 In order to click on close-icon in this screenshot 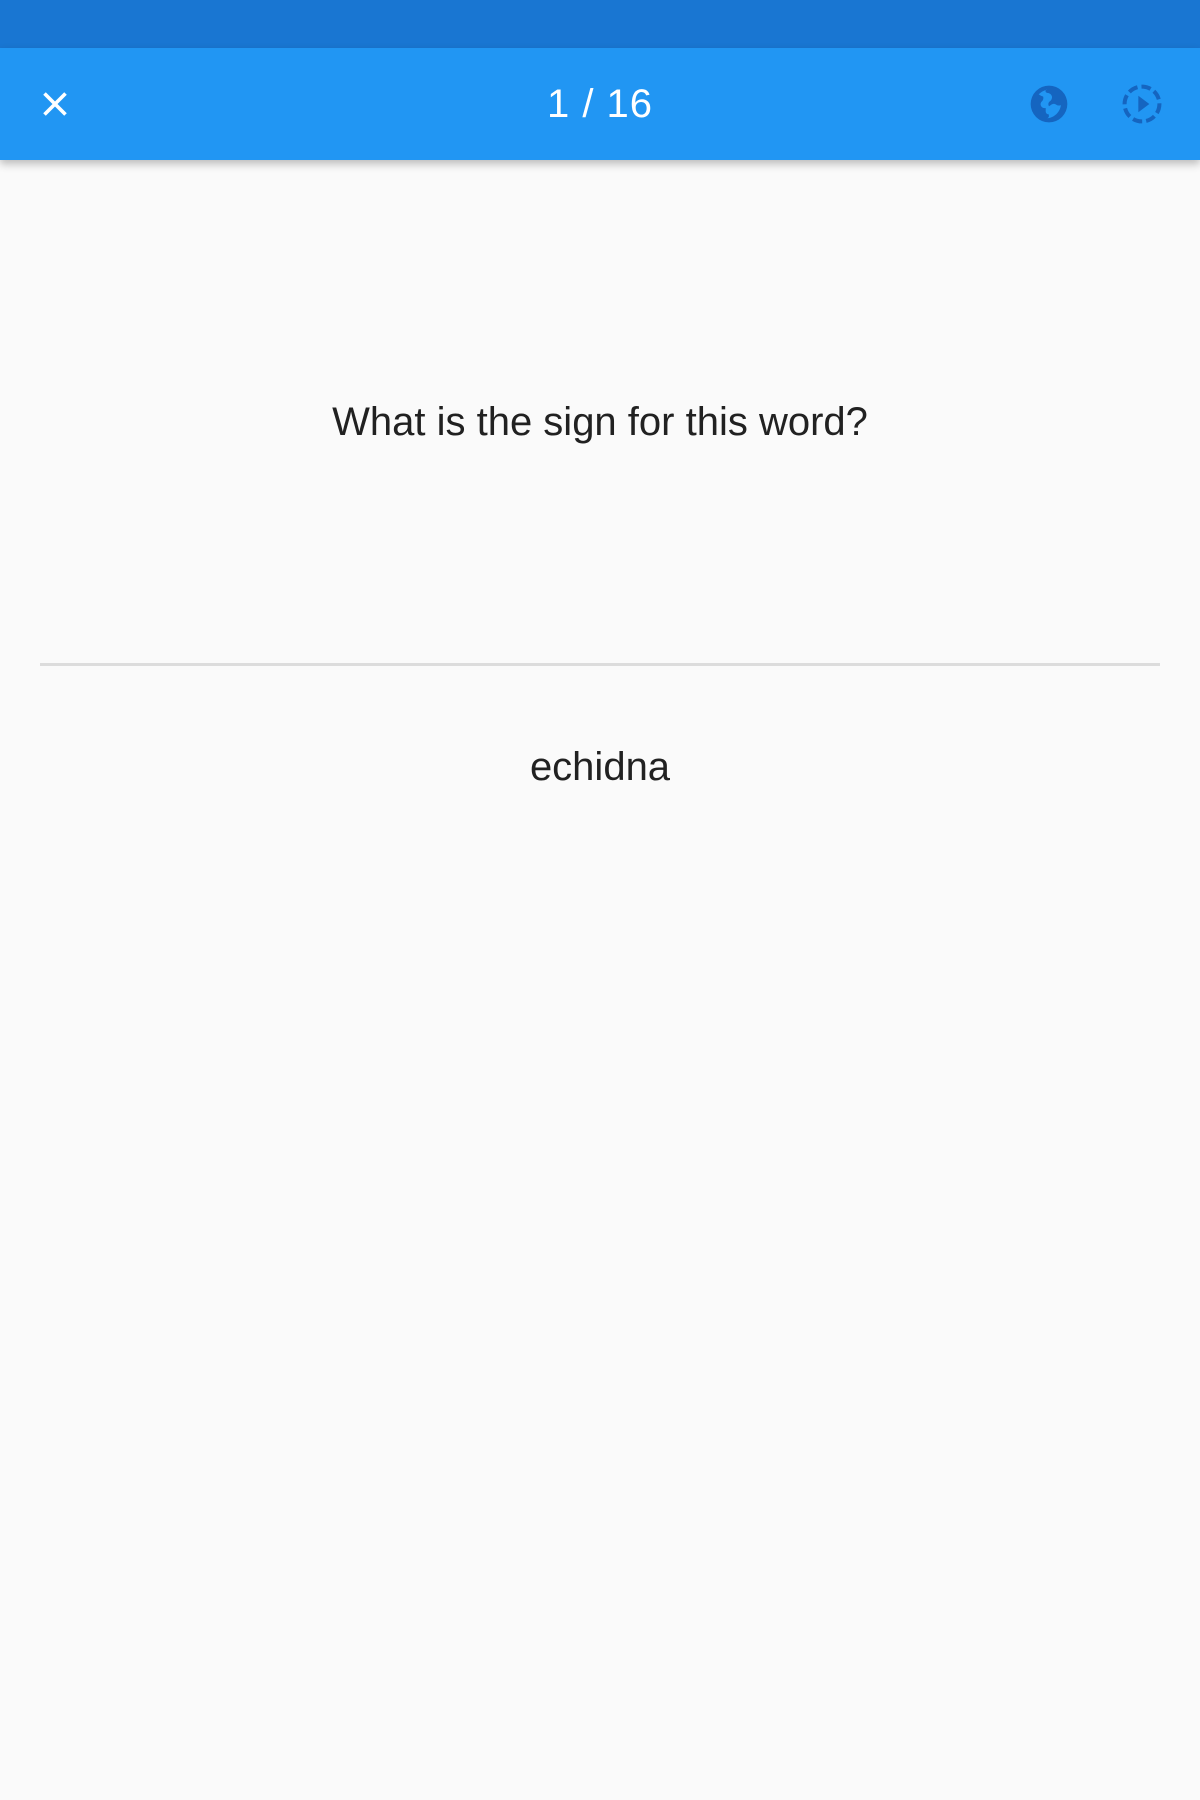, I will do `click(55, 104)`.